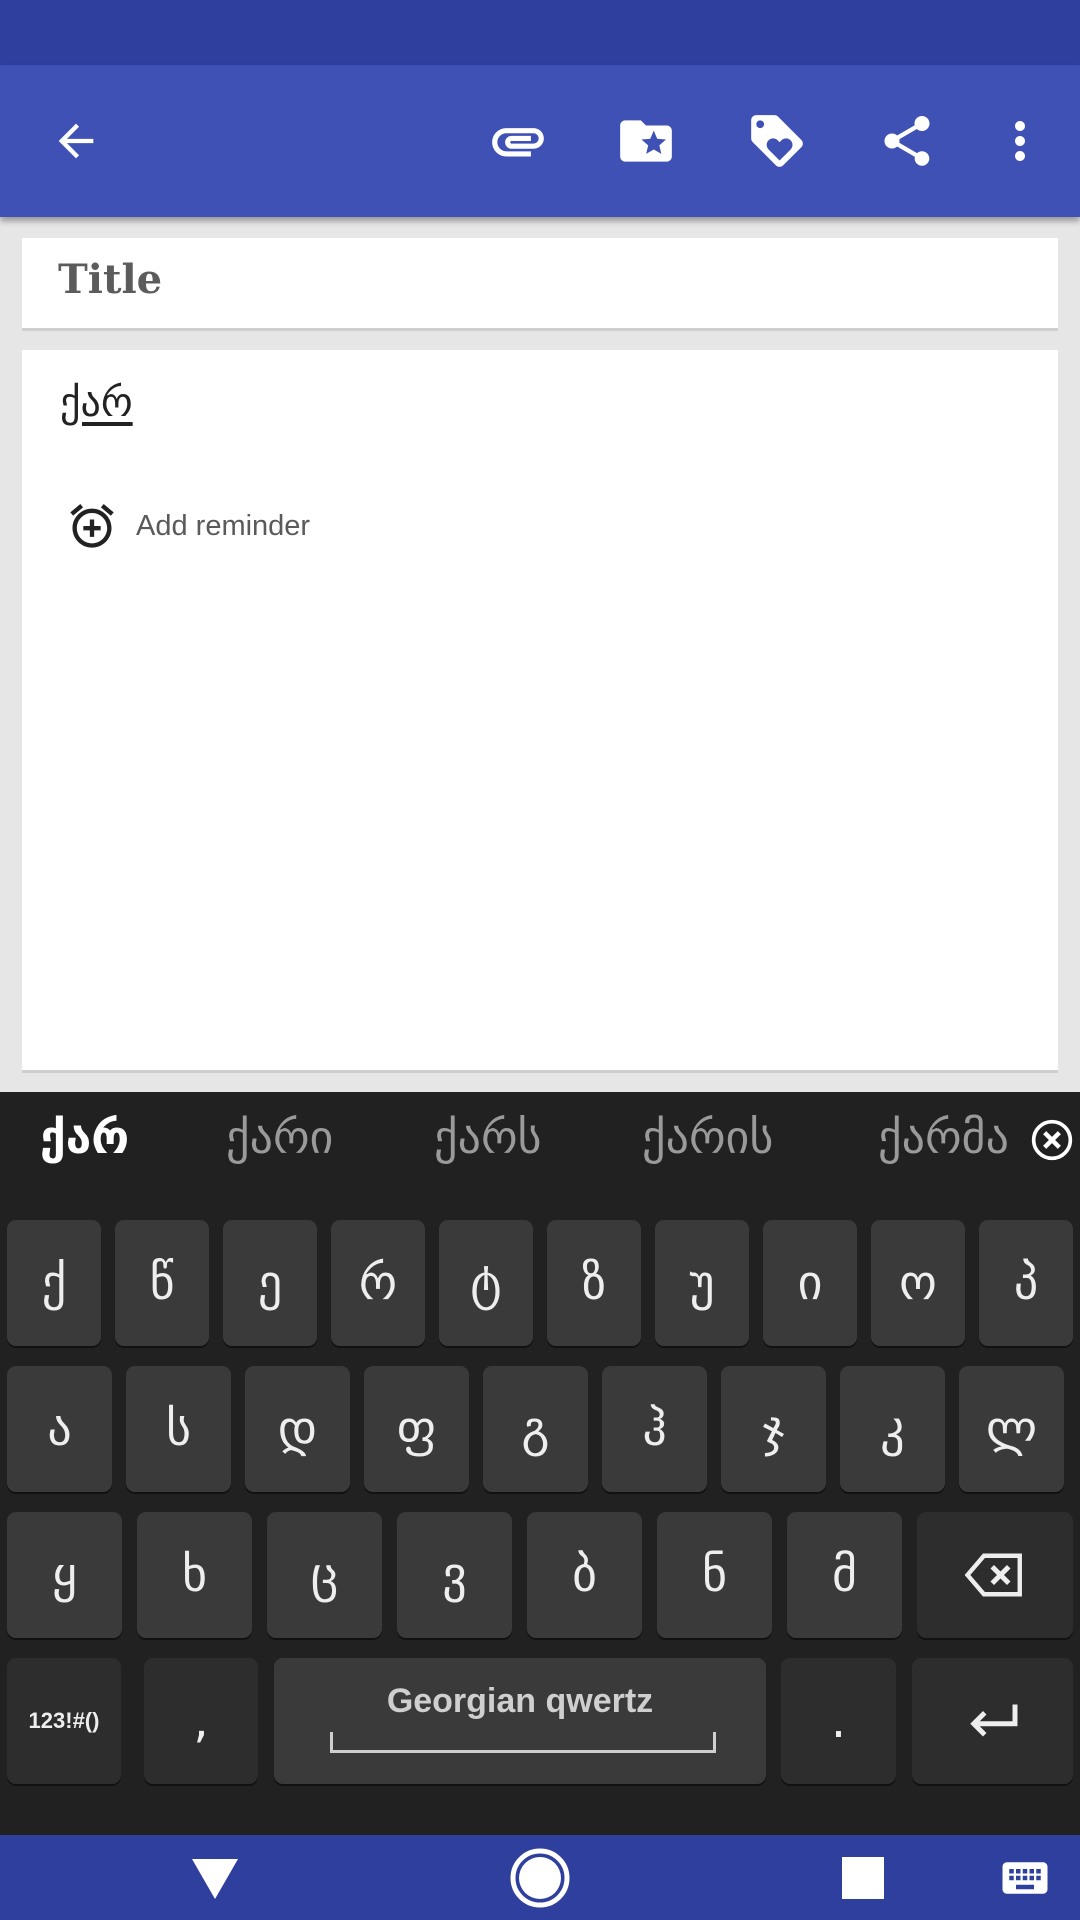  Describe the element at coordinates (707, 1137) in the screenshot. I see `suggestion: ქარის` at that location.